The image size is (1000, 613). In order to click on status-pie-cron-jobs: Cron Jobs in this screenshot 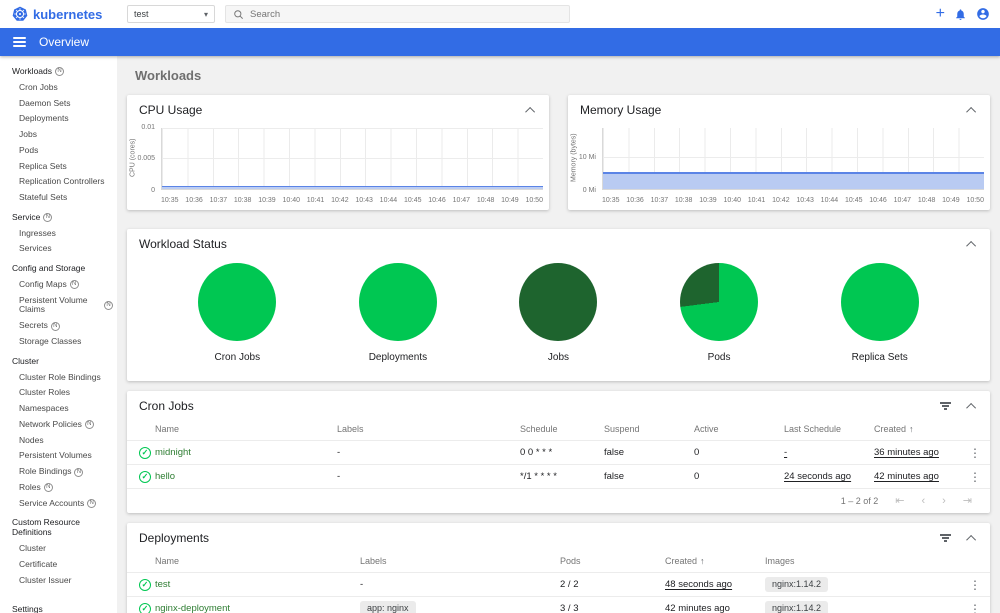, I will do `click(237, 312)`.